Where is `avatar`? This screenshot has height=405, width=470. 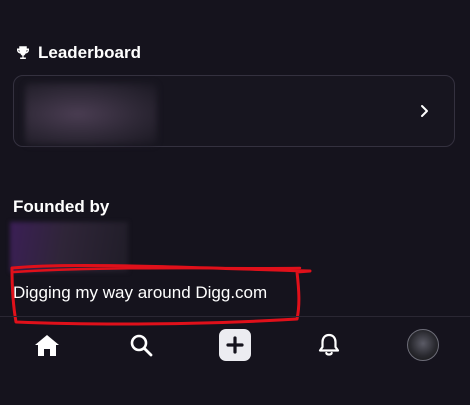 avatar is located at coordinates (423, 345).